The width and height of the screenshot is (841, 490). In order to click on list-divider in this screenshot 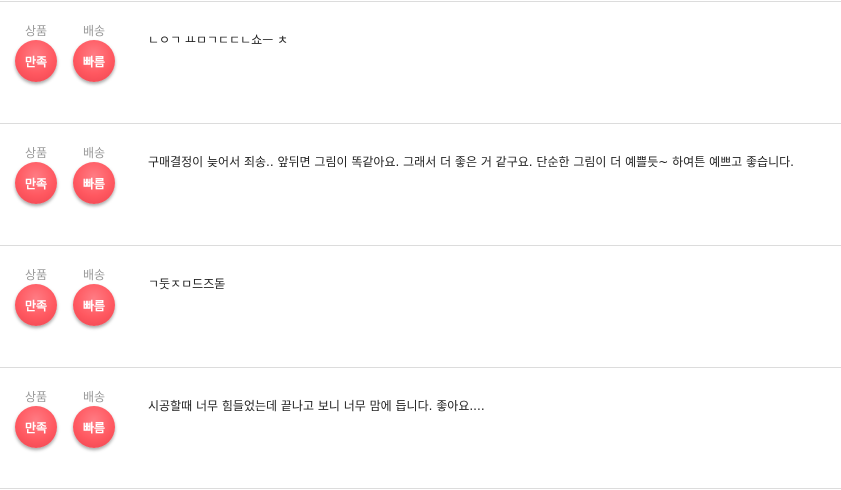, I will do `click(420, 488)`.